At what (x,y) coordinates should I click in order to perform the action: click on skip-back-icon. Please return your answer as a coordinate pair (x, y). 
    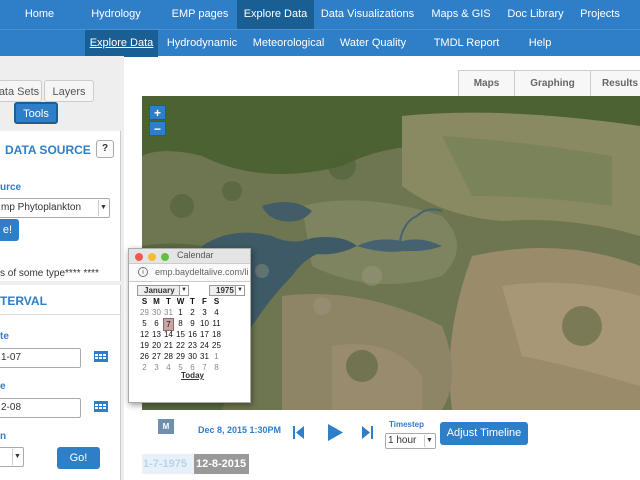
    Looking at the image, I should click on (299, 432).